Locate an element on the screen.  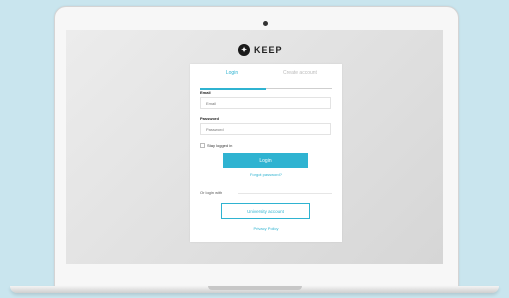
brand-name: KEEP is located at coordinates (268, 50).